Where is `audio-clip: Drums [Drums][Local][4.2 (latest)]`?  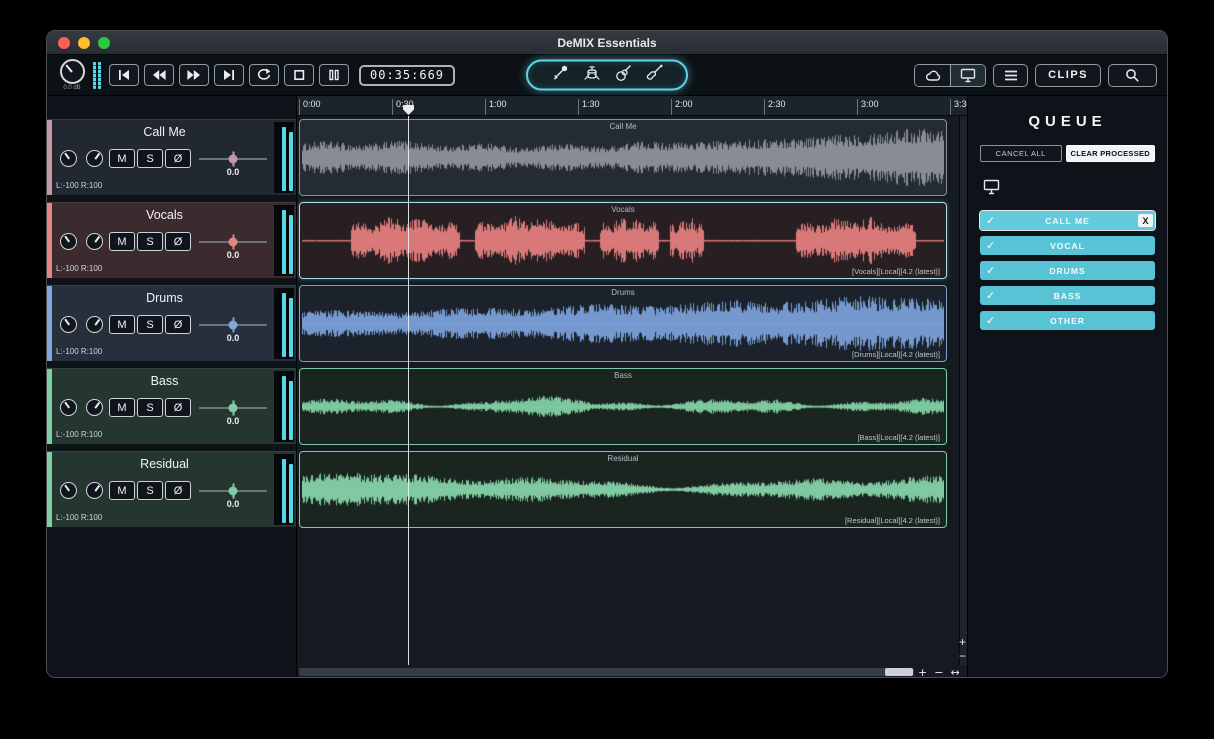 audio-clip: Drums [Drums][Local][4.2 (latest)] is located at coordinates (623, 323).